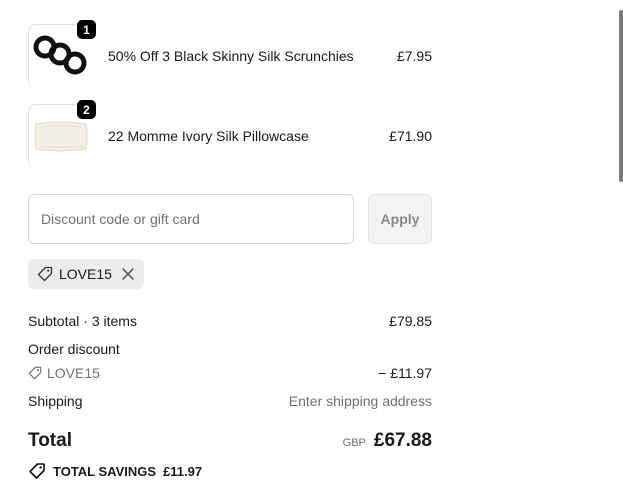 This screenshot has height=497, width=623. Describe the element at coordinates (230, 349) in the screenshot. I see `order-discount-row: Order discount` at that location.